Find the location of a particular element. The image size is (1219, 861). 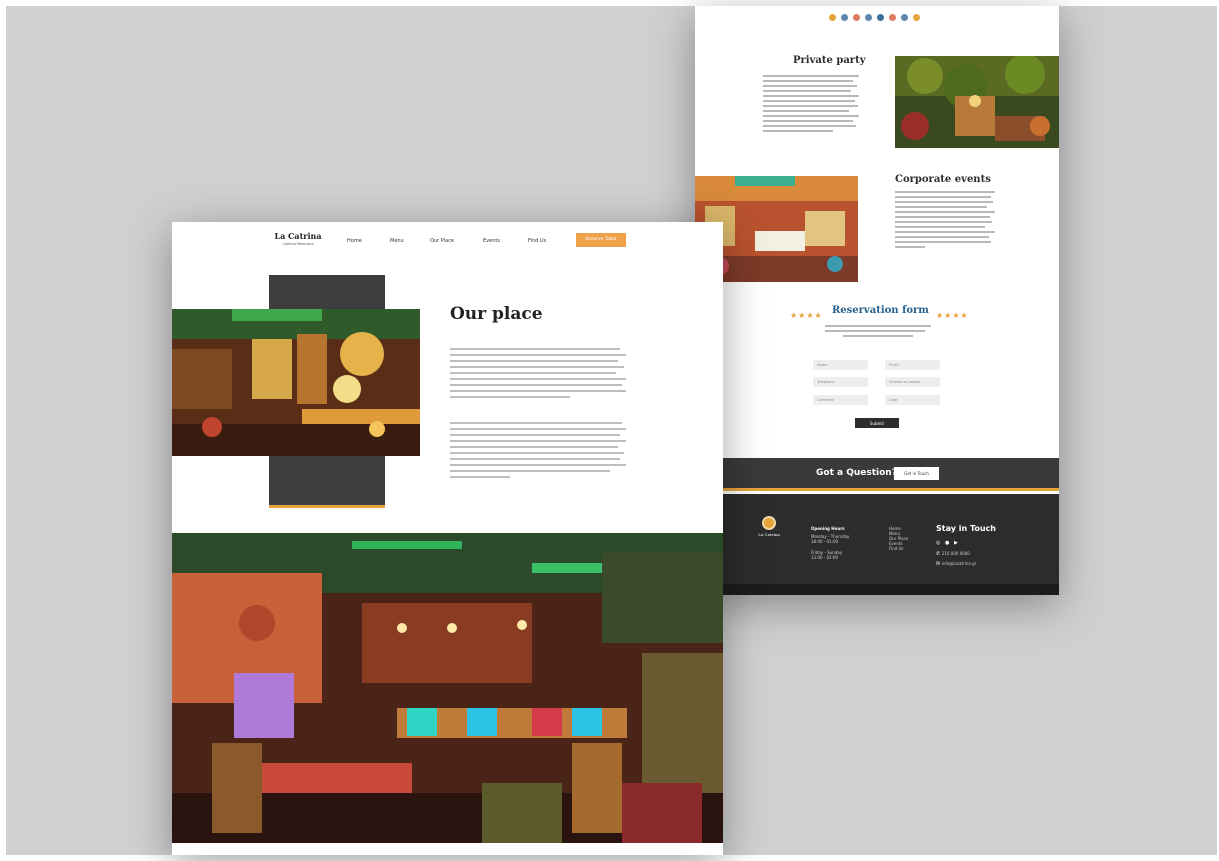

nav-home: Home is located at coordinates (354, 241).